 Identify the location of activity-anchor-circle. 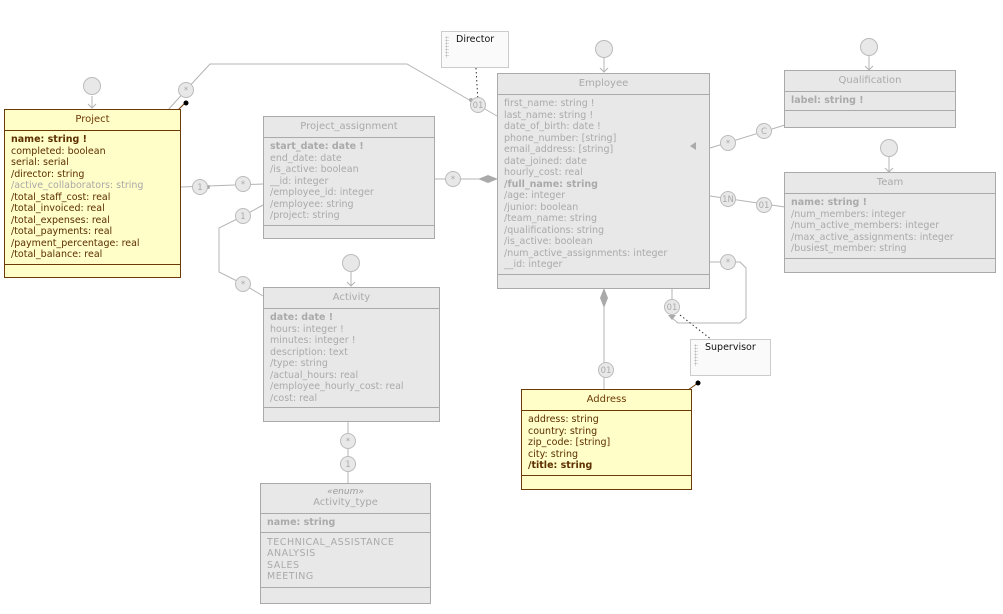
(351, 263).